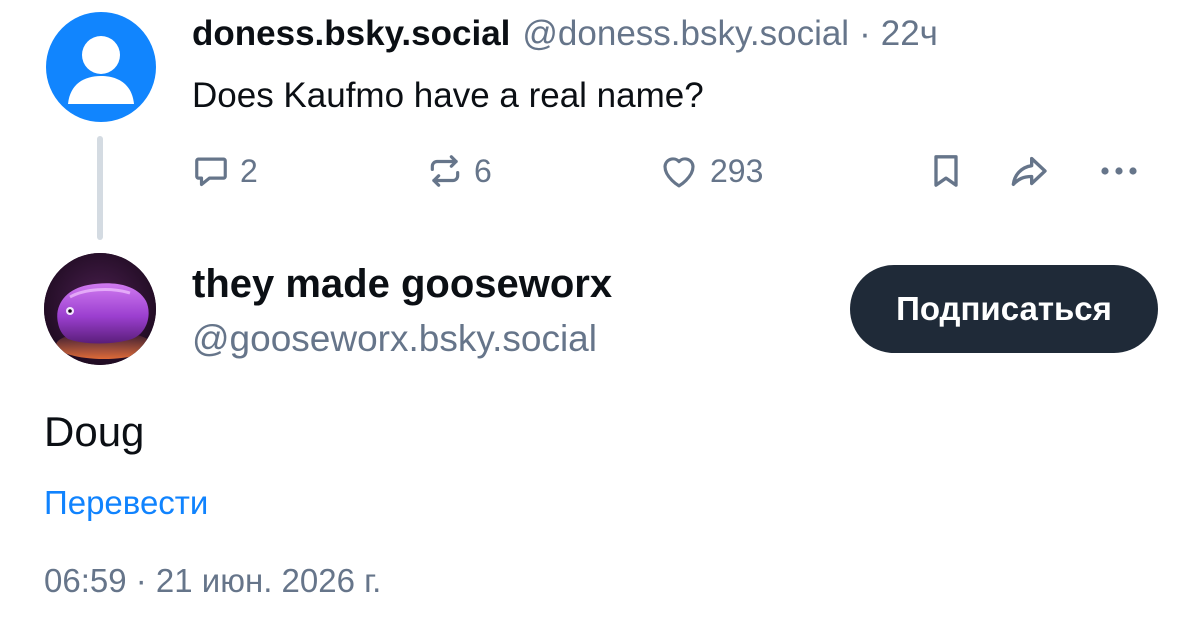 The image size is (1200, 620). I want to click on post-timestamp: 06:59 · 21 июн. 2026 г., so click(213, 580).